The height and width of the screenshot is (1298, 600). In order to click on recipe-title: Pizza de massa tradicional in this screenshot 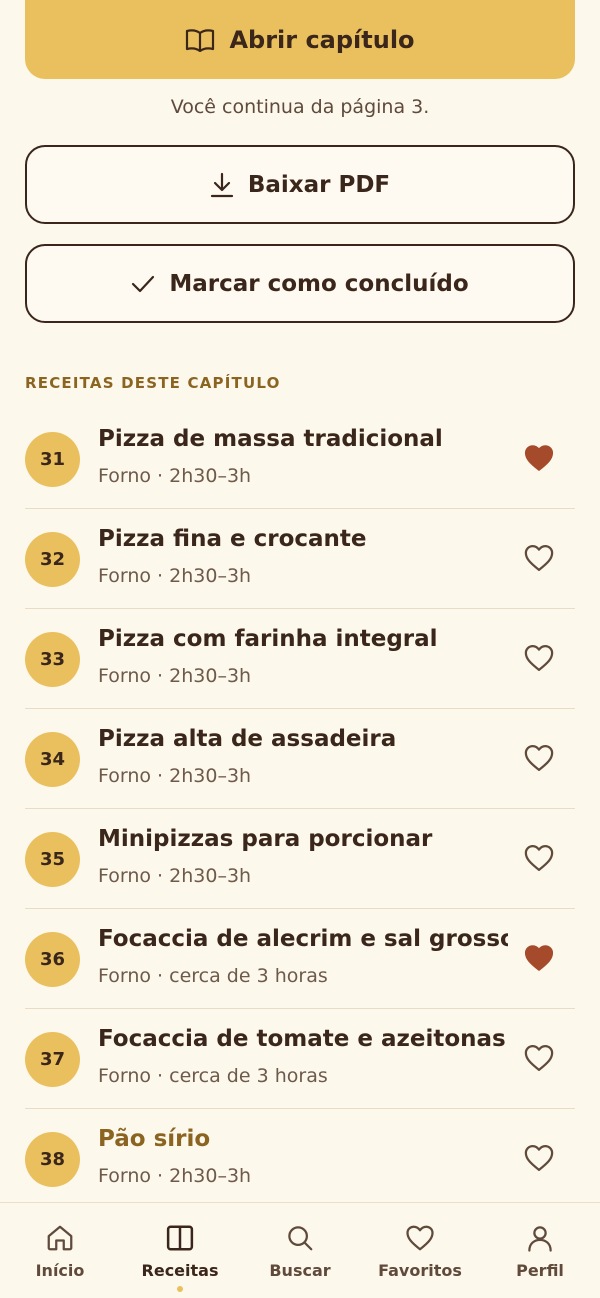, I will do `click(270, 439)`.